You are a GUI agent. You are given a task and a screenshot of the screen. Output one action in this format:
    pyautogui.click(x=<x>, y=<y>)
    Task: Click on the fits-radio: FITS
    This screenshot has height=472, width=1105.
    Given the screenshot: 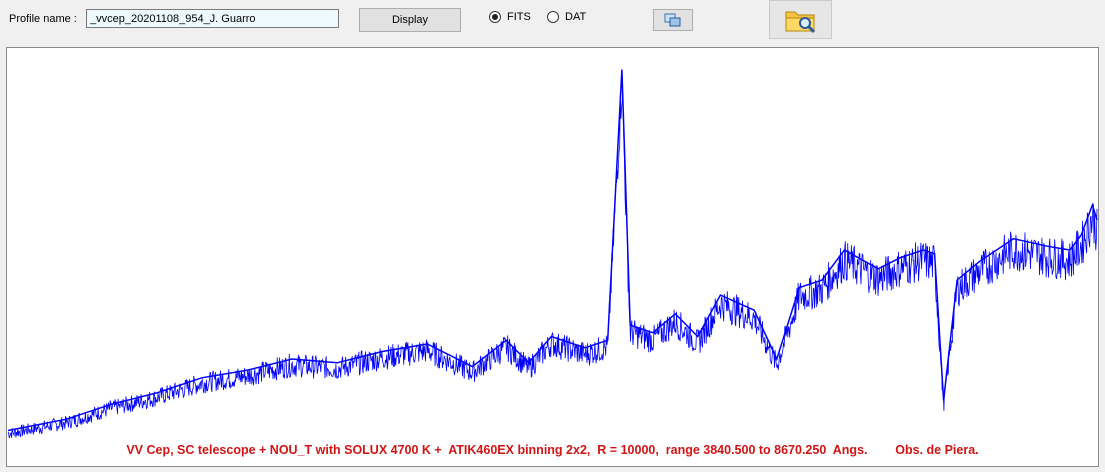 What is the action you would take?
    pyautogui.click(x=510, y=17)
    